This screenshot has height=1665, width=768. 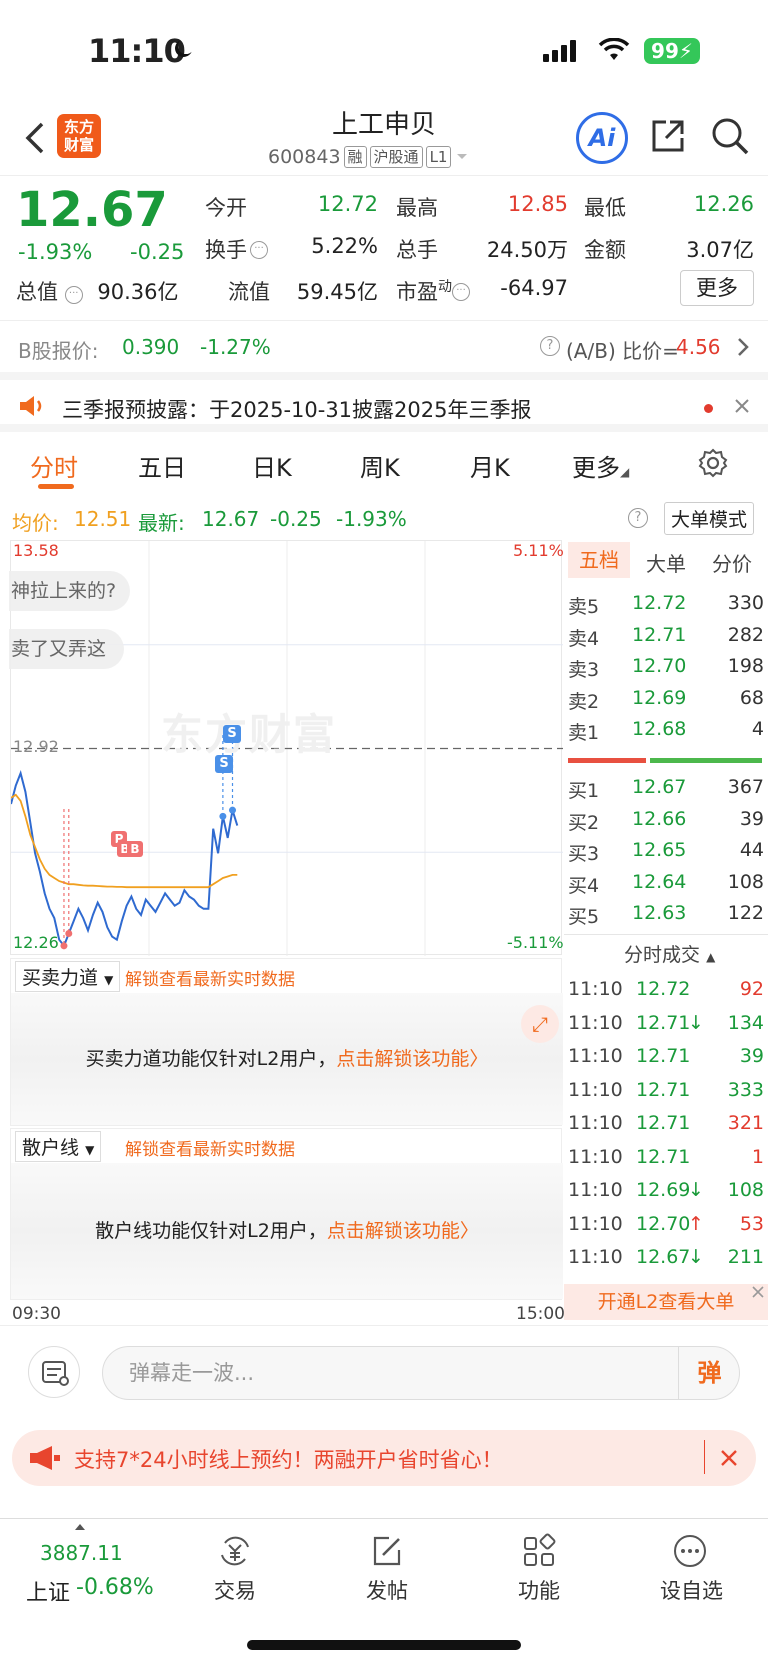 What do you see at coordinates (249, 734) in the screenshot?
I see `watermark: 东方财富` at bounding box center [249, 734].